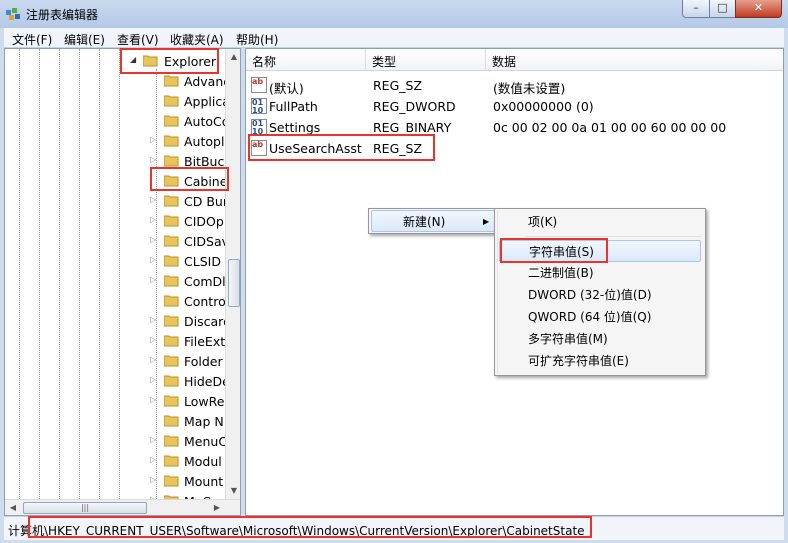 The image size is (788, 543). I want to click on menu-view: 查看(V), so click(138, 39).